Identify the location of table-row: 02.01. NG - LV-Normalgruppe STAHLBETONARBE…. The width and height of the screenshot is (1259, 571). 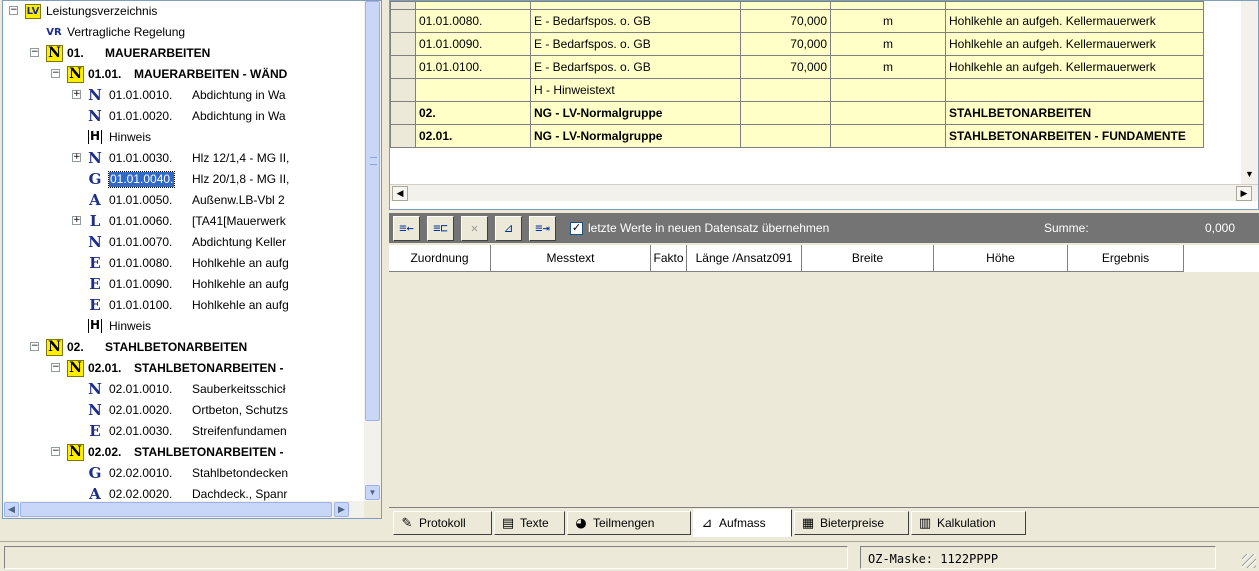
(797, 136).